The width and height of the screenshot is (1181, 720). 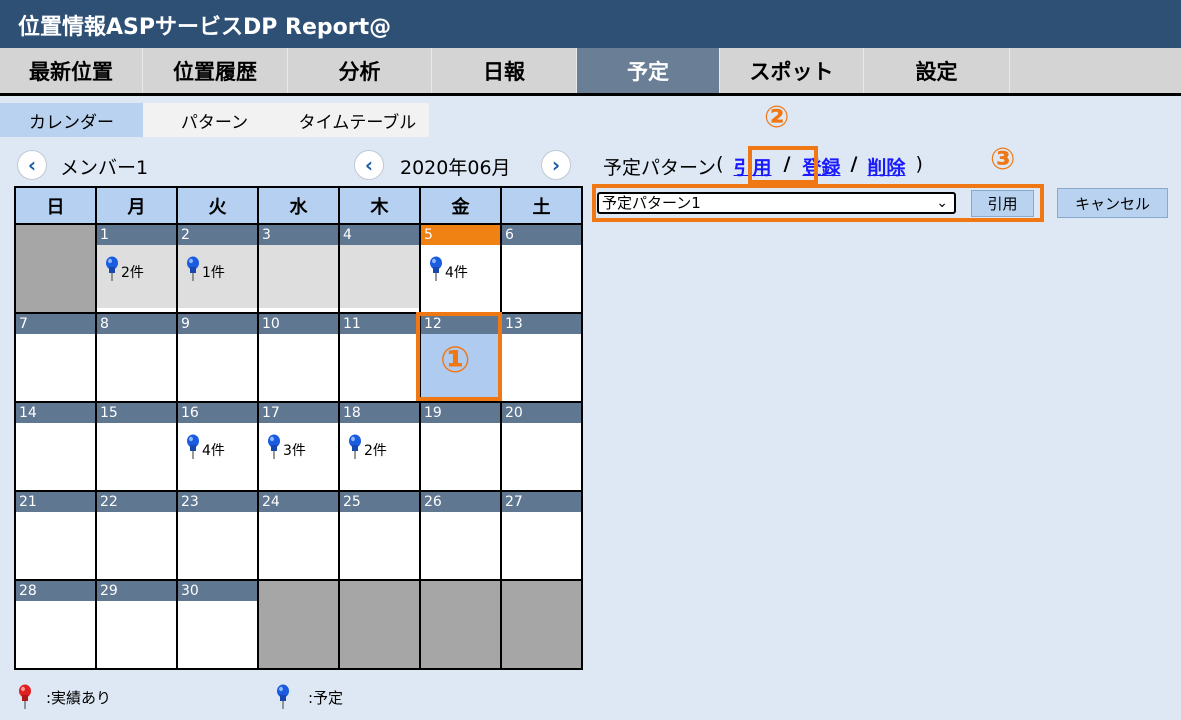 What do you see at coordinates (541, 235) in the screenshot?
I see `day-number: 6` at bounding box center [541, 235].